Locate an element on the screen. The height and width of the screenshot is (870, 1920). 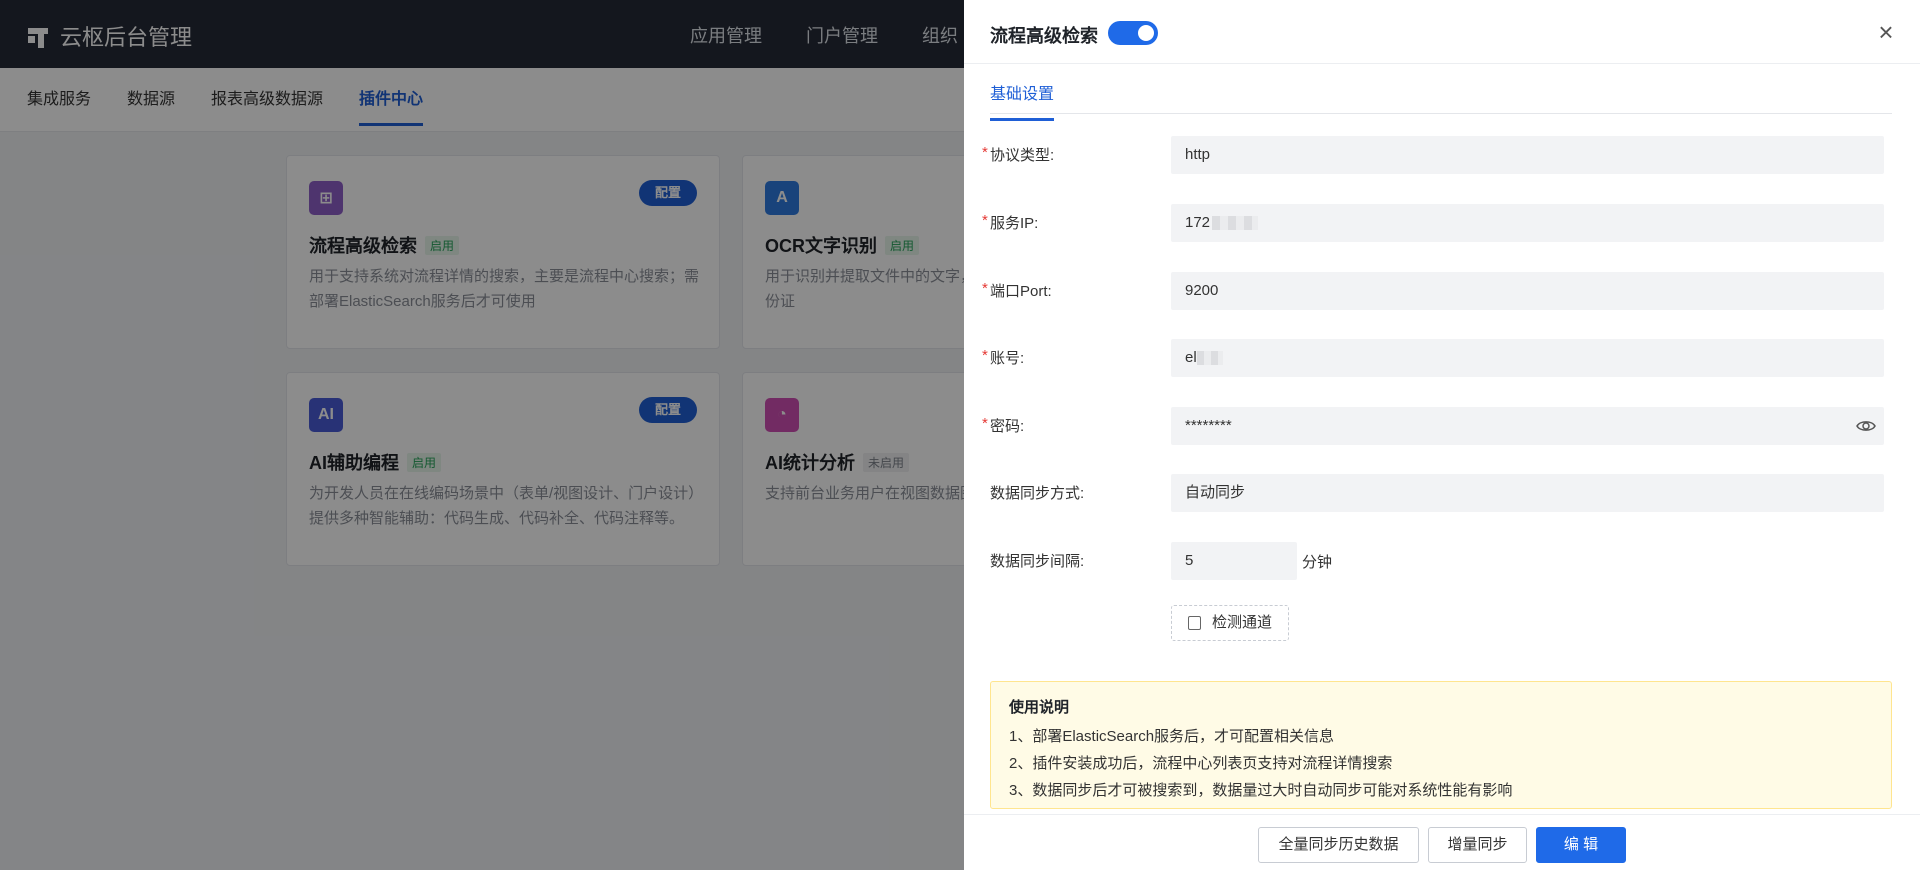
account-field: el is located at coordinates (1527, 358).